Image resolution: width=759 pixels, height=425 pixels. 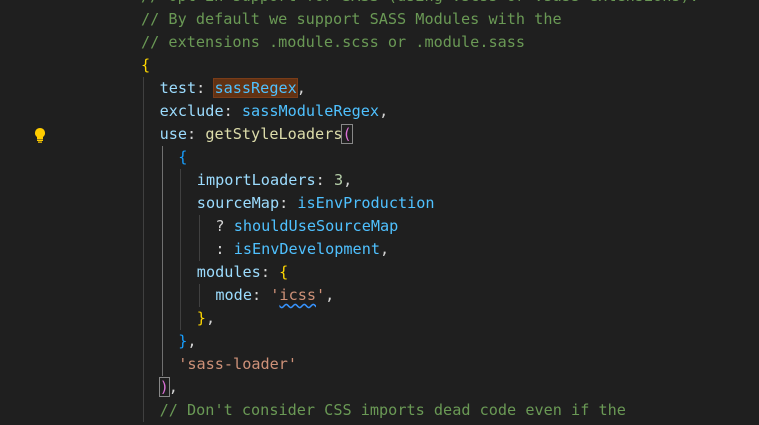 I want to click on code-text: mode: 'icss',, so click(x=274, y=295).